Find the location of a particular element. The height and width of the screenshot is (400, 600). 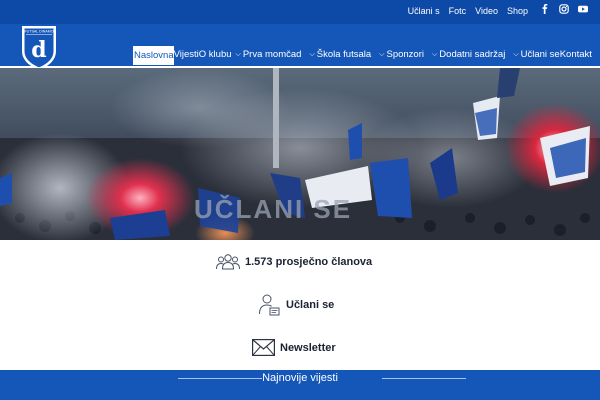

nav-item-uclani-se: ⌵ Učlani se is located at coordinates (534, 55).